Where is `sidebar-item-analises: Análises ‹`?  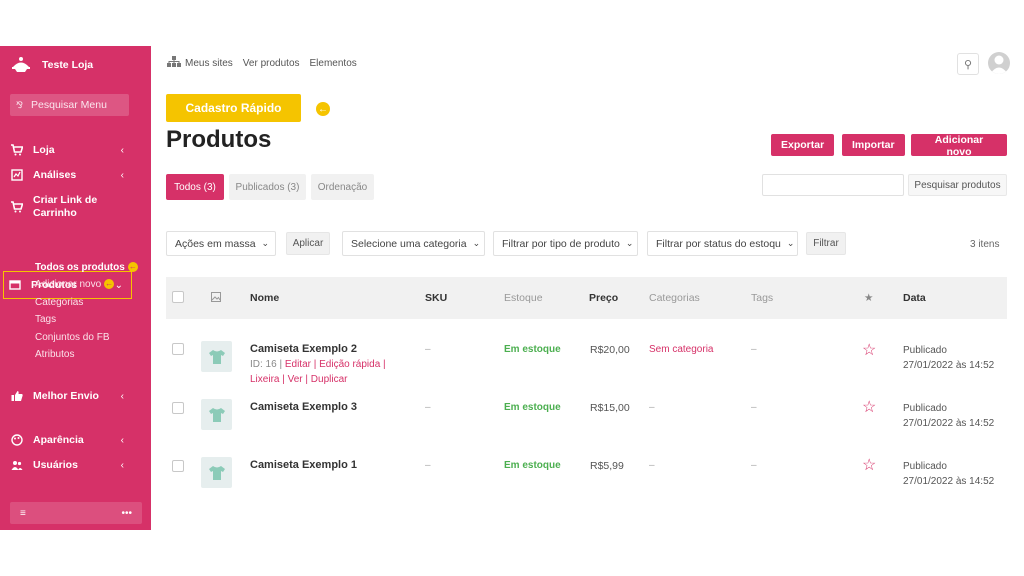
sidebar-item-analises: Análises ‹ is located at coordinates (71, 175).